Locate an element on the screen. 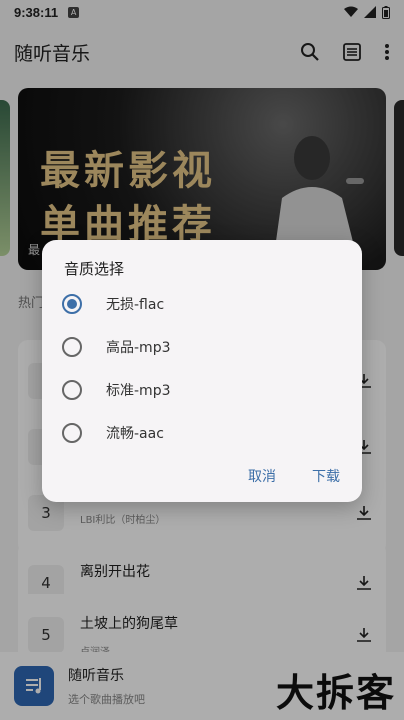 The image size is (404, 720). dialog-title: 音质选择 is located at coordinates (94, 269).